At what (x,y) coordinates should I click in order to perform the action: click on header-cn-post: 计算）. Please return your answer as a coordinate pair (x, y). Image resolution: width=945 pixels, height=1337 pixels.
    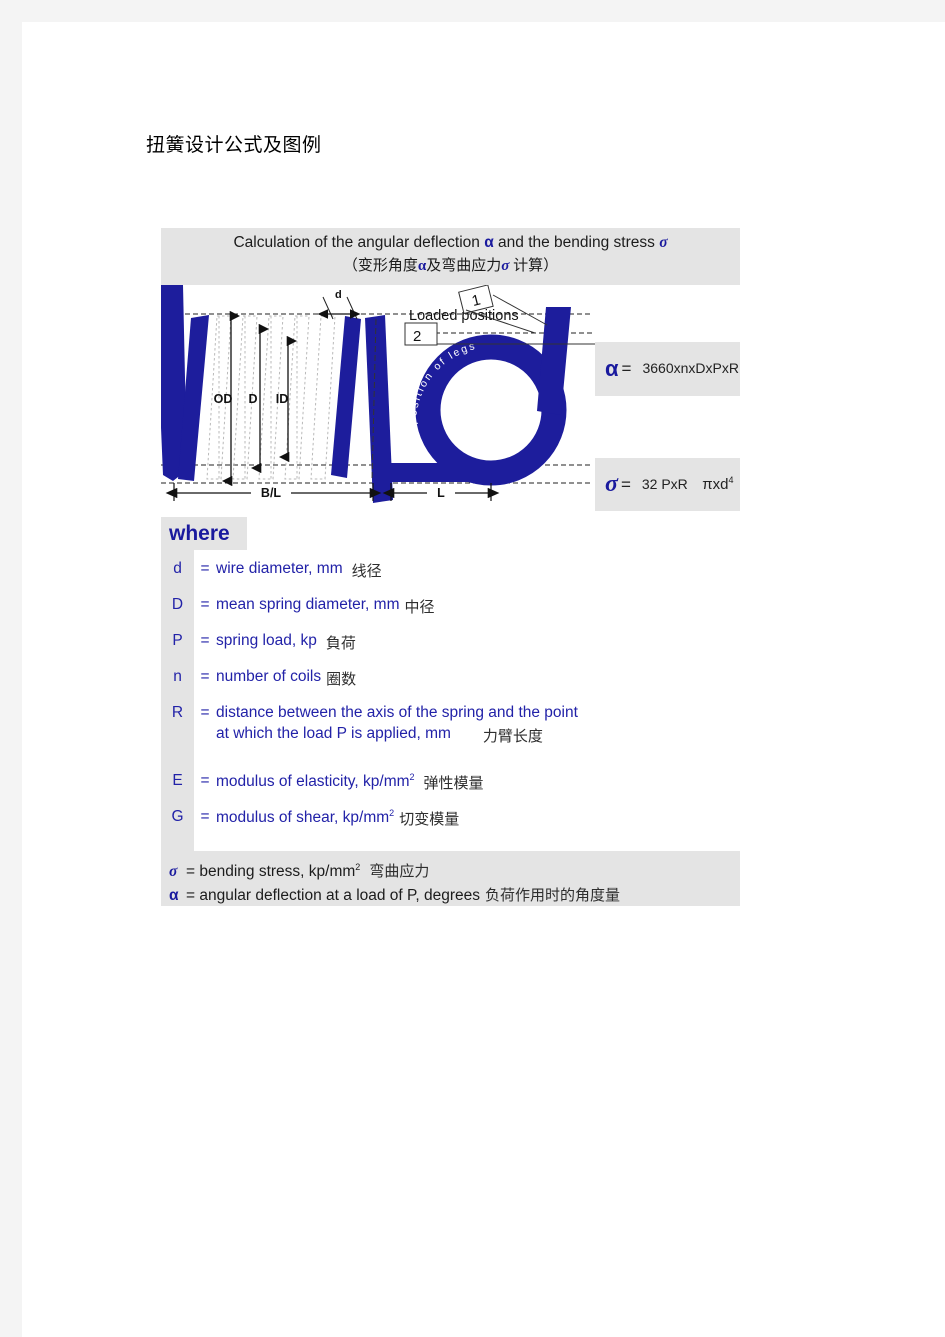
    Looking at the image, I should click on (534, 266).